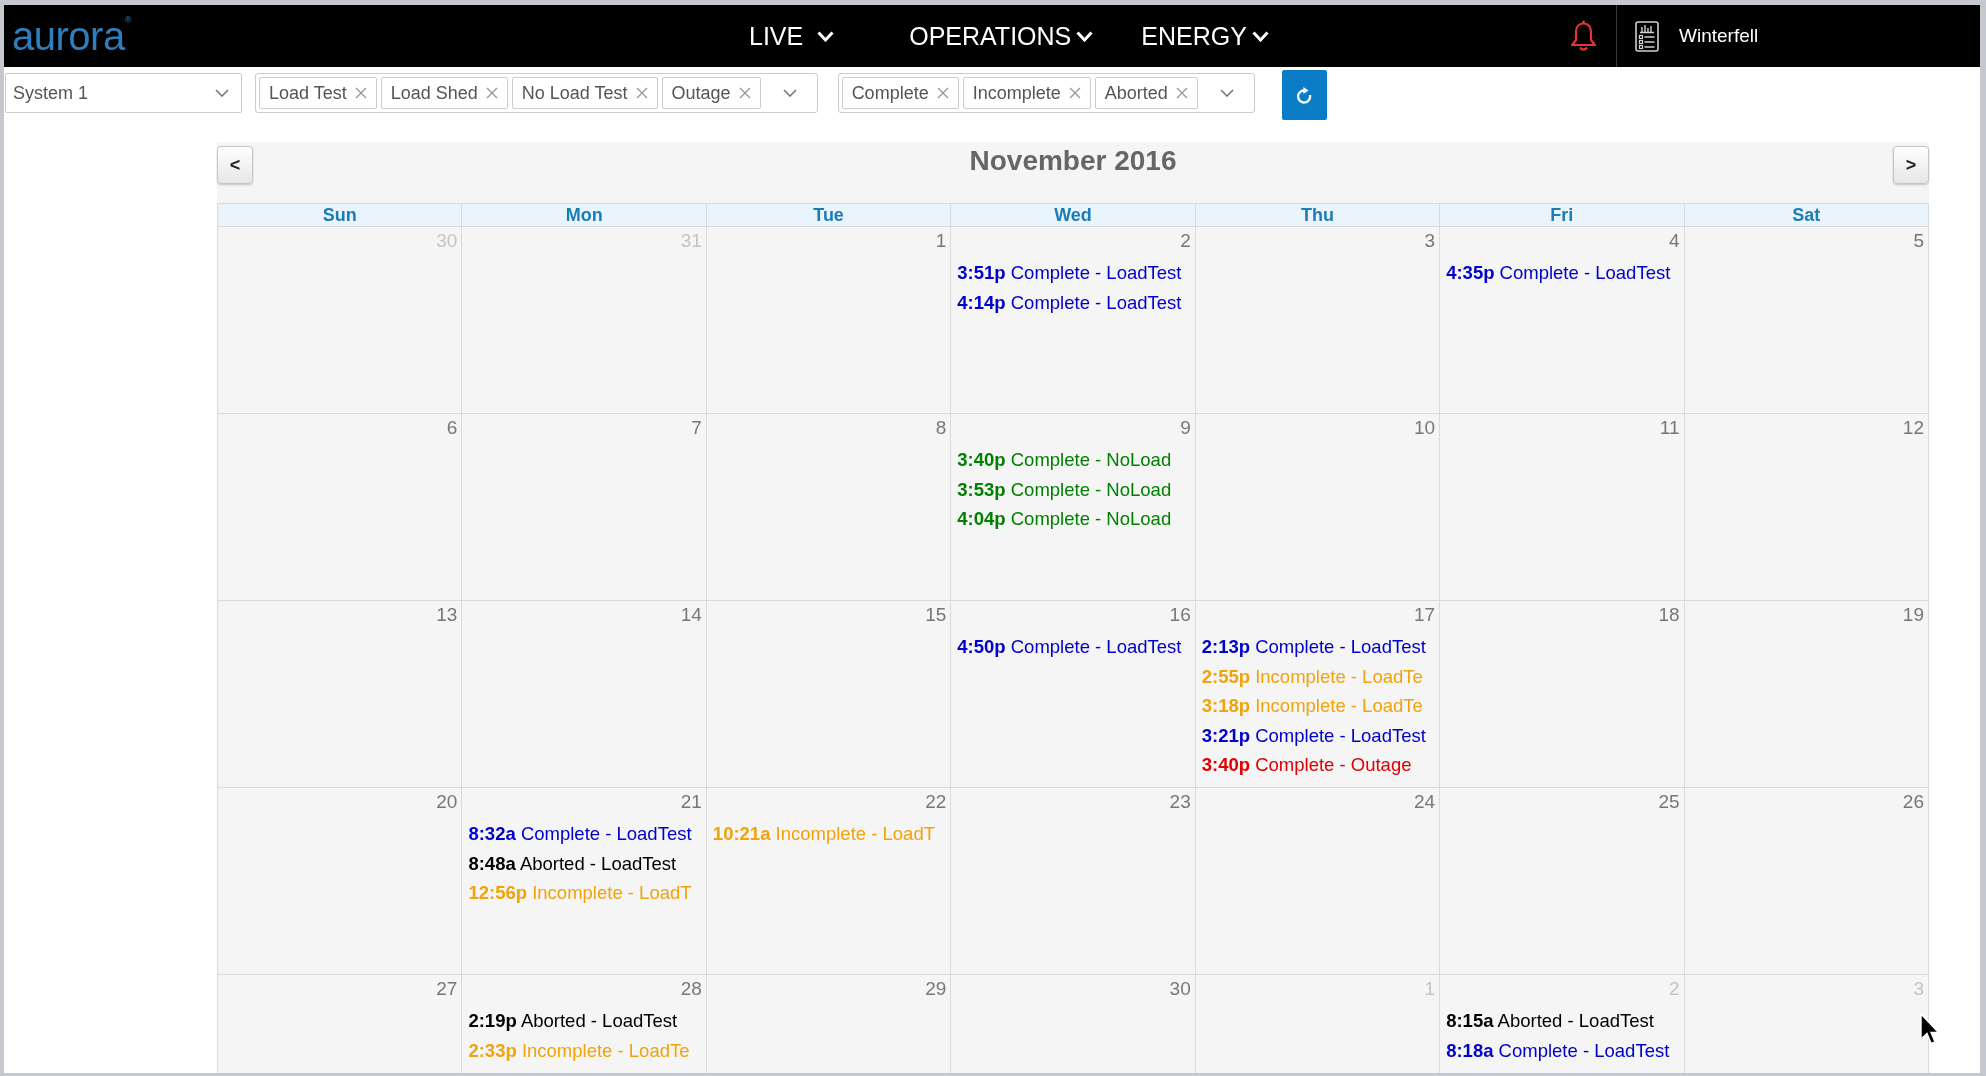 This screenshot has width=1986, height=1076. What do you see at coordinates (1185, 428) in the screenshot?
I see `day-number: 9` at bounding box center [1185, 428].